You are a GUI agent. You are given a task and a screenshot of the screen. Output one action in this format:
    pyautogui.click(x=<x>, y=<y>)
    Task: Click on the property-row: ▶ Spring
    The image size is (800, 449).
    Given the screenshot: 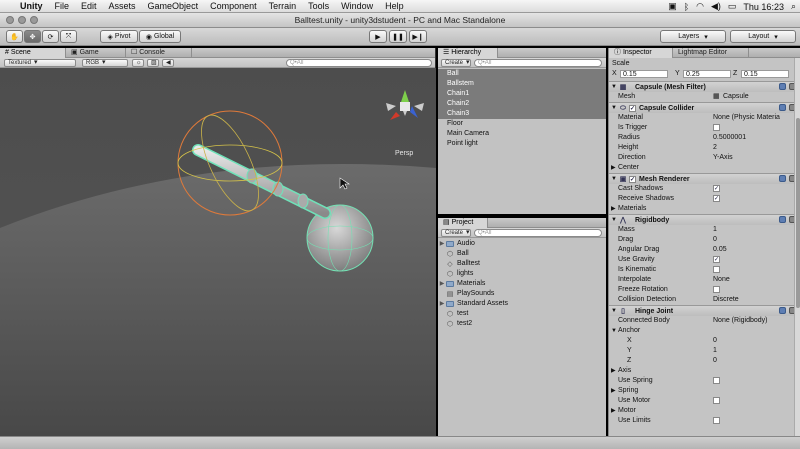 What is the action you would take?
    pyautogui.click(x=704, y=391)
    